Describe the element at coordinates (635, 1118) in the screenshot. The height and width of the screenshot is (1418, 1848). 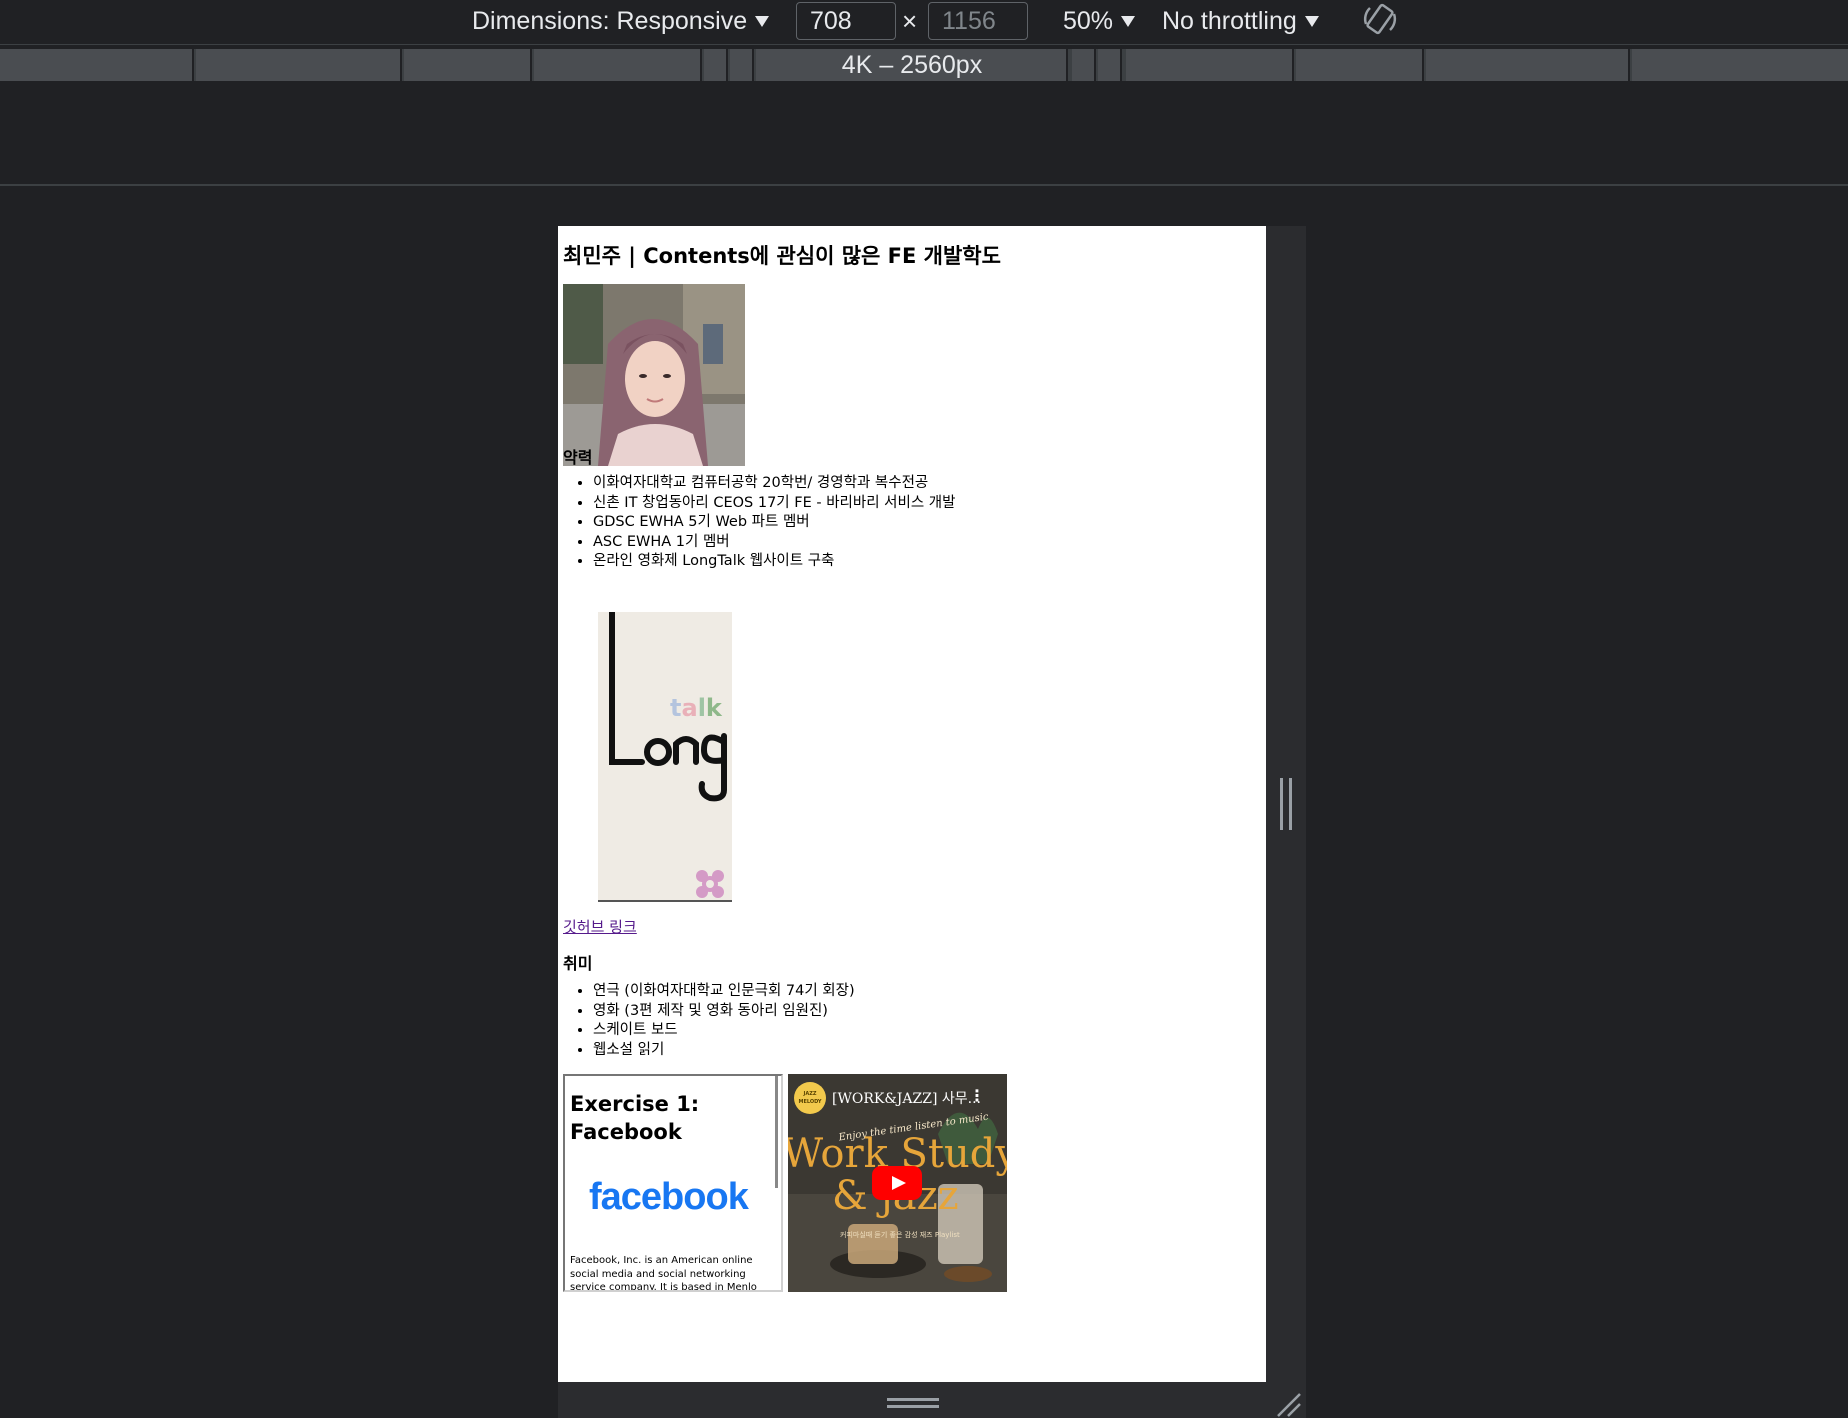
I see `iframe-title: Exercise 1: Facebook` at that location.